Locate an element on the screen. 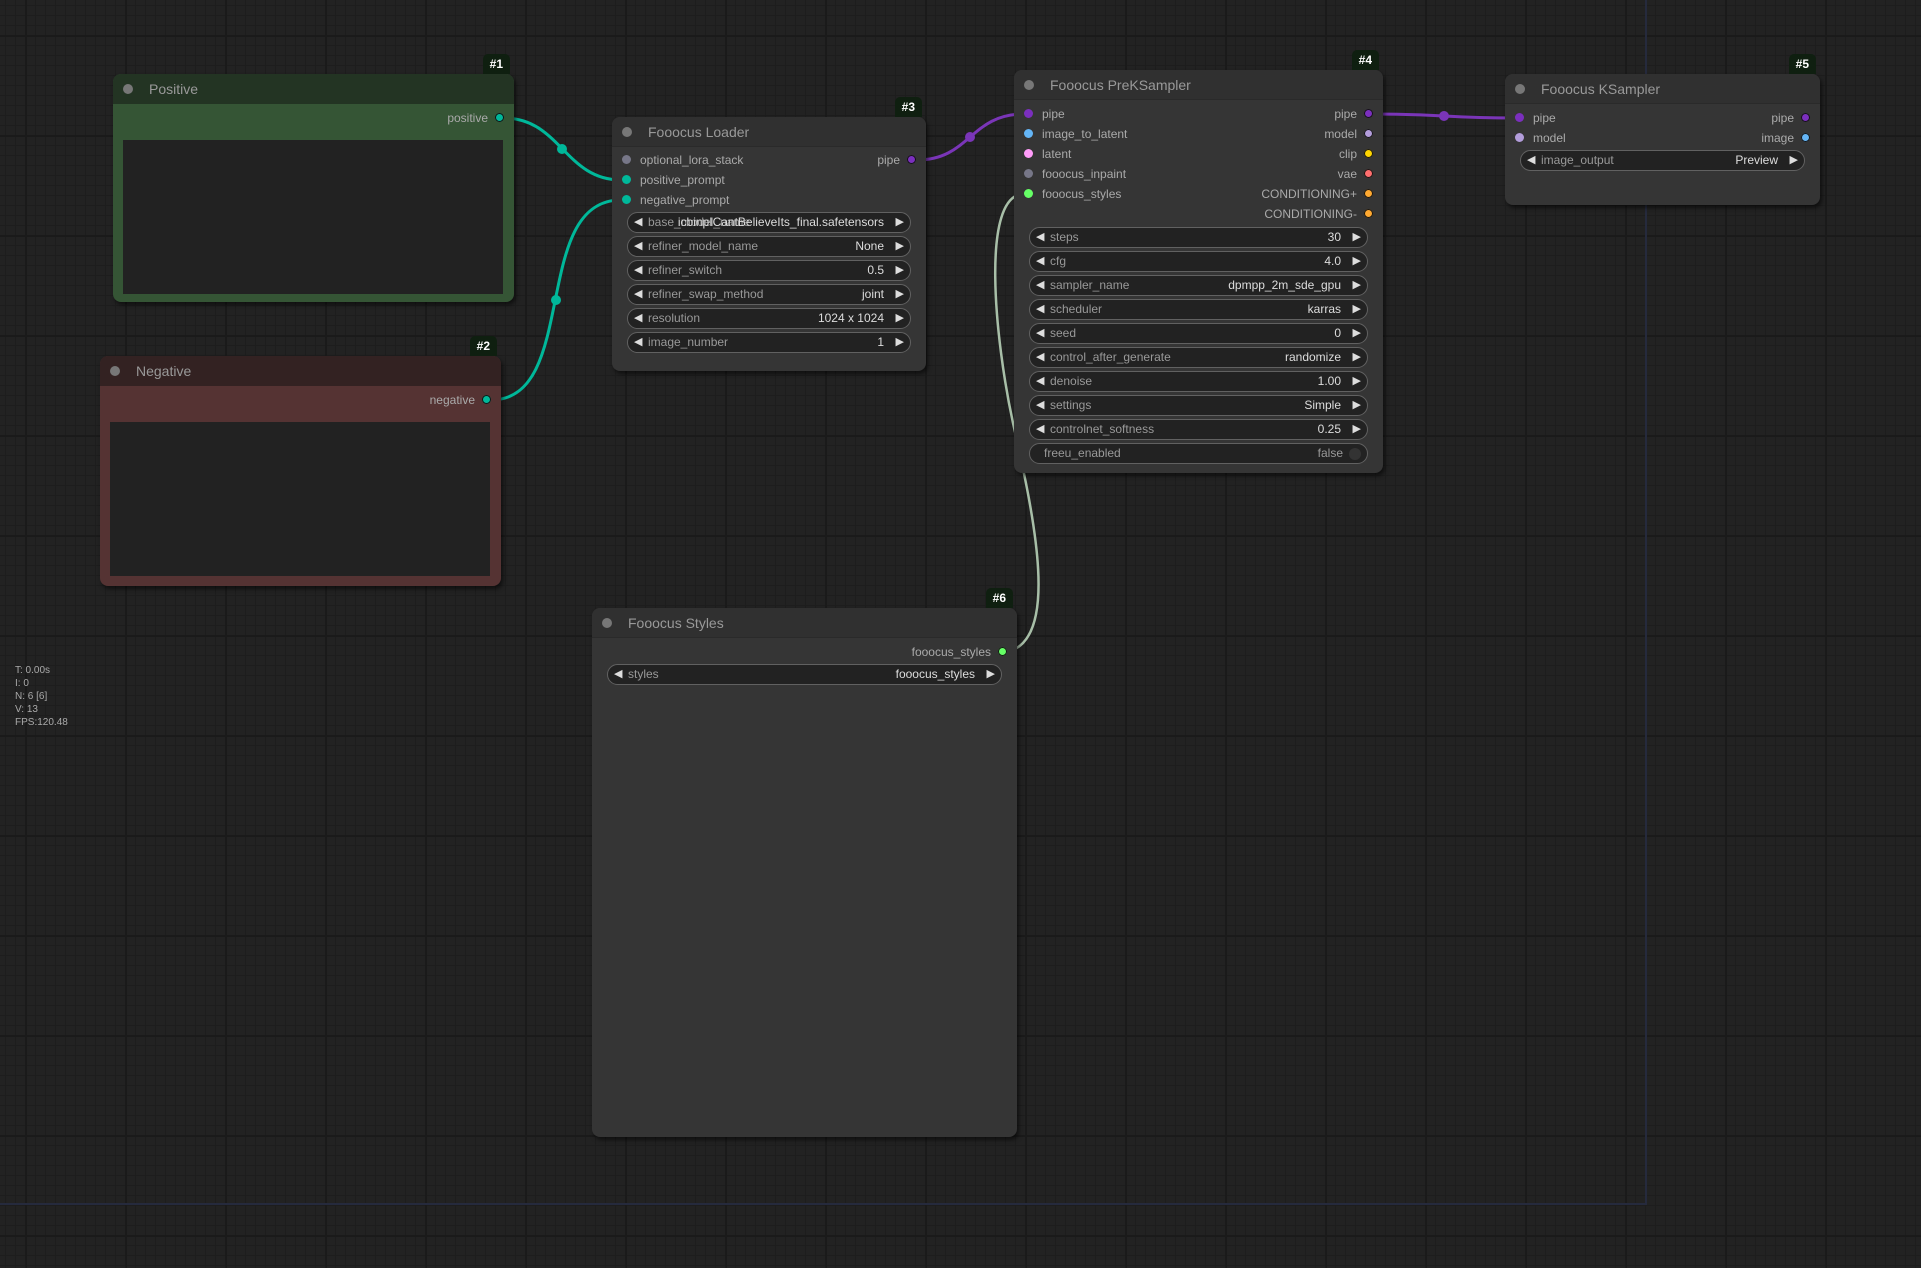 The image size is (1921, 1268). widget-refiner-switch: ◀ refiner_switch 0.5 ▶ is located at coordinates (769, 270).